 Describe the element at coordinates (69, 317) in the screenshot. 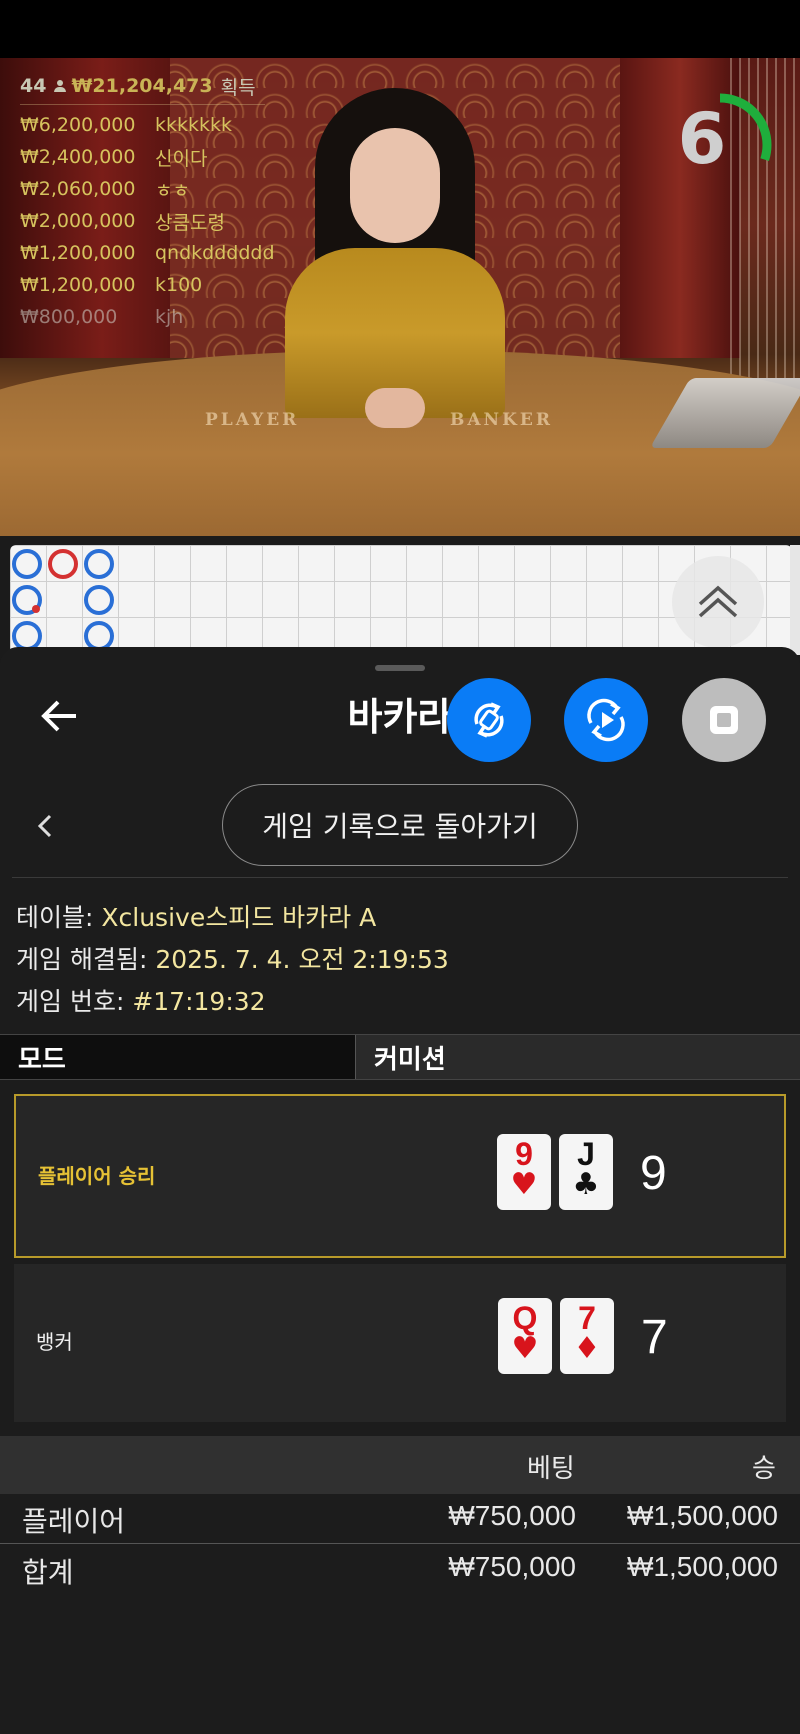

I see `winner-amount: ₩800,000` at that location.